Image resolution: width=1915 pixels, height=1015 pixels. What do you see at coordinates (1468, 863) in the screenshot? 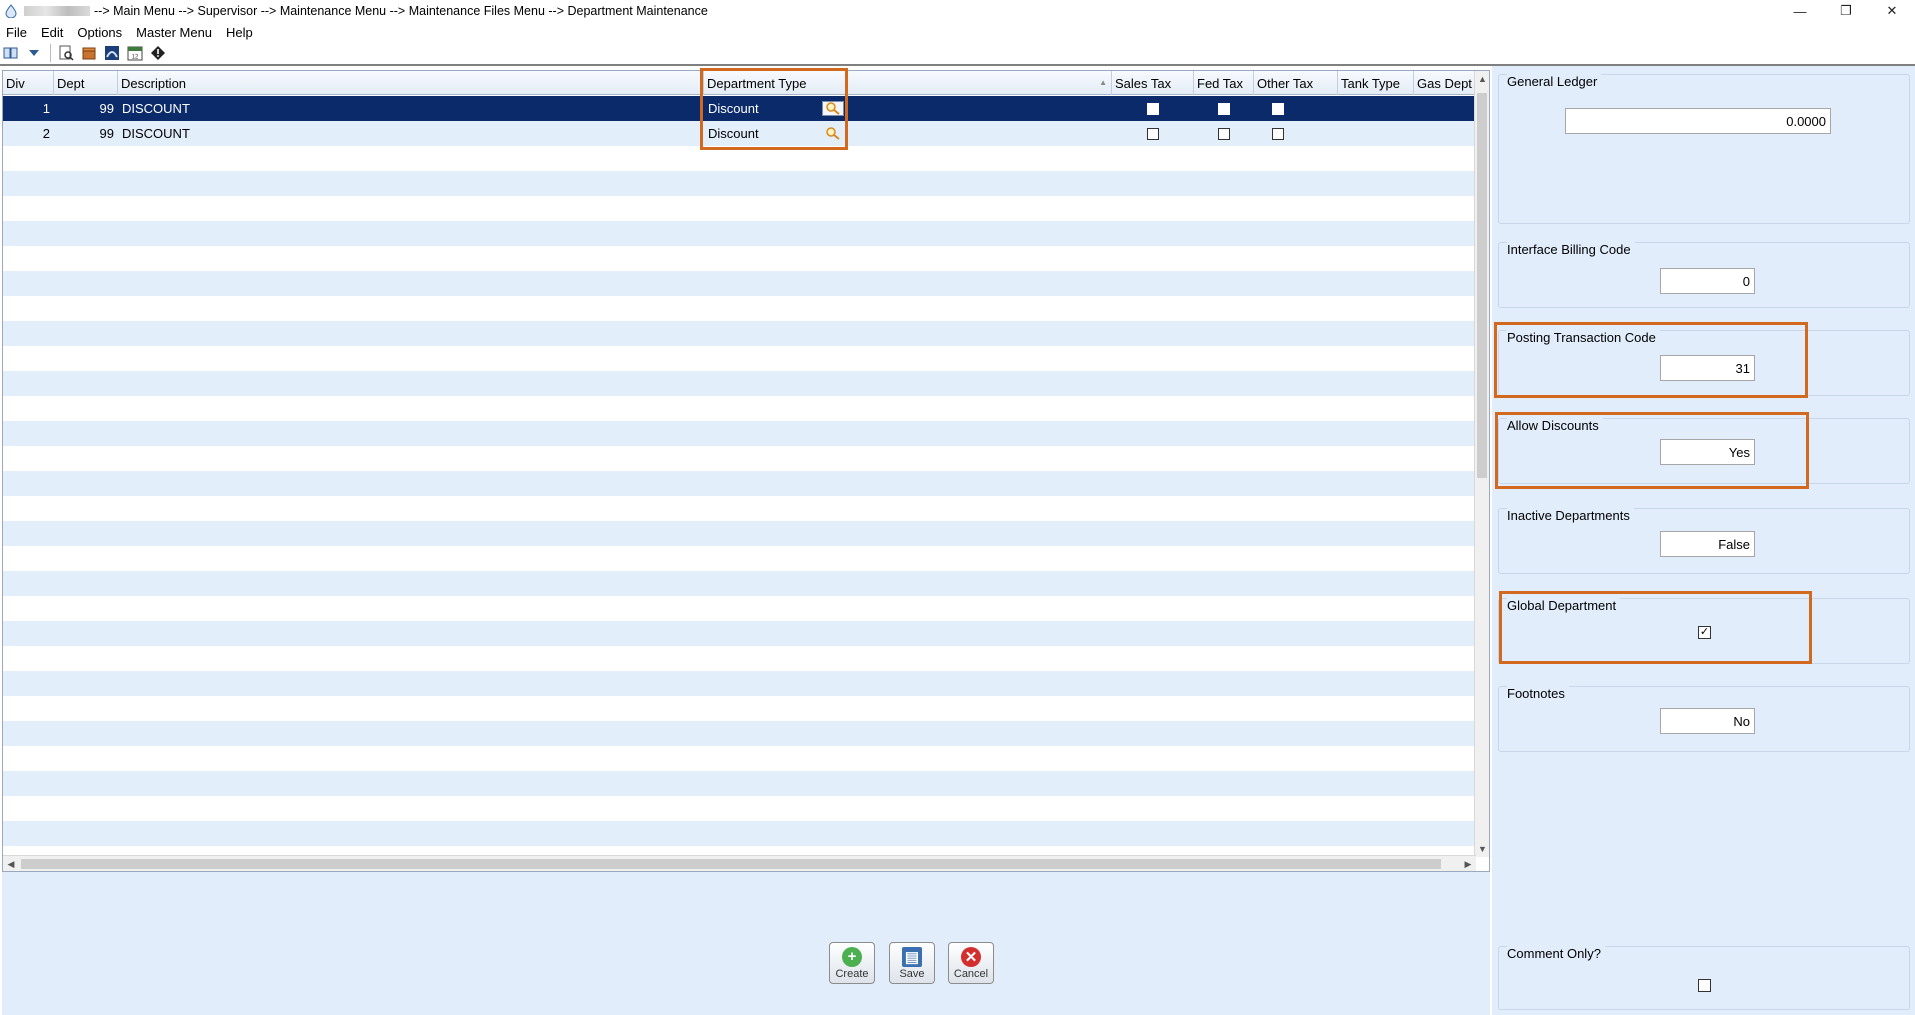
I see `scroll-right-icon: ▶` at bounding box center [1468, 863].